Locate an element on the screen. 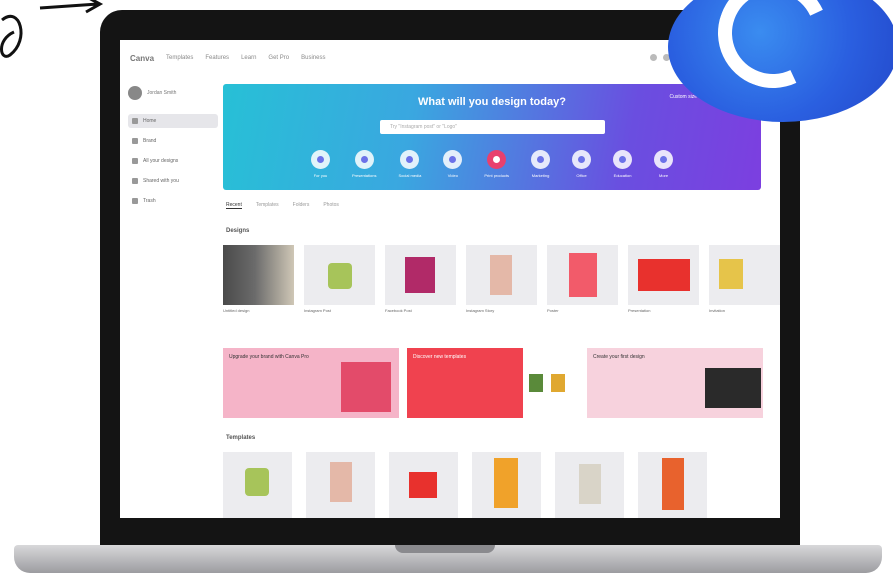 The height and width of the screenshot is (575, 893). laptop-notch is located at coordinates (445, 549).